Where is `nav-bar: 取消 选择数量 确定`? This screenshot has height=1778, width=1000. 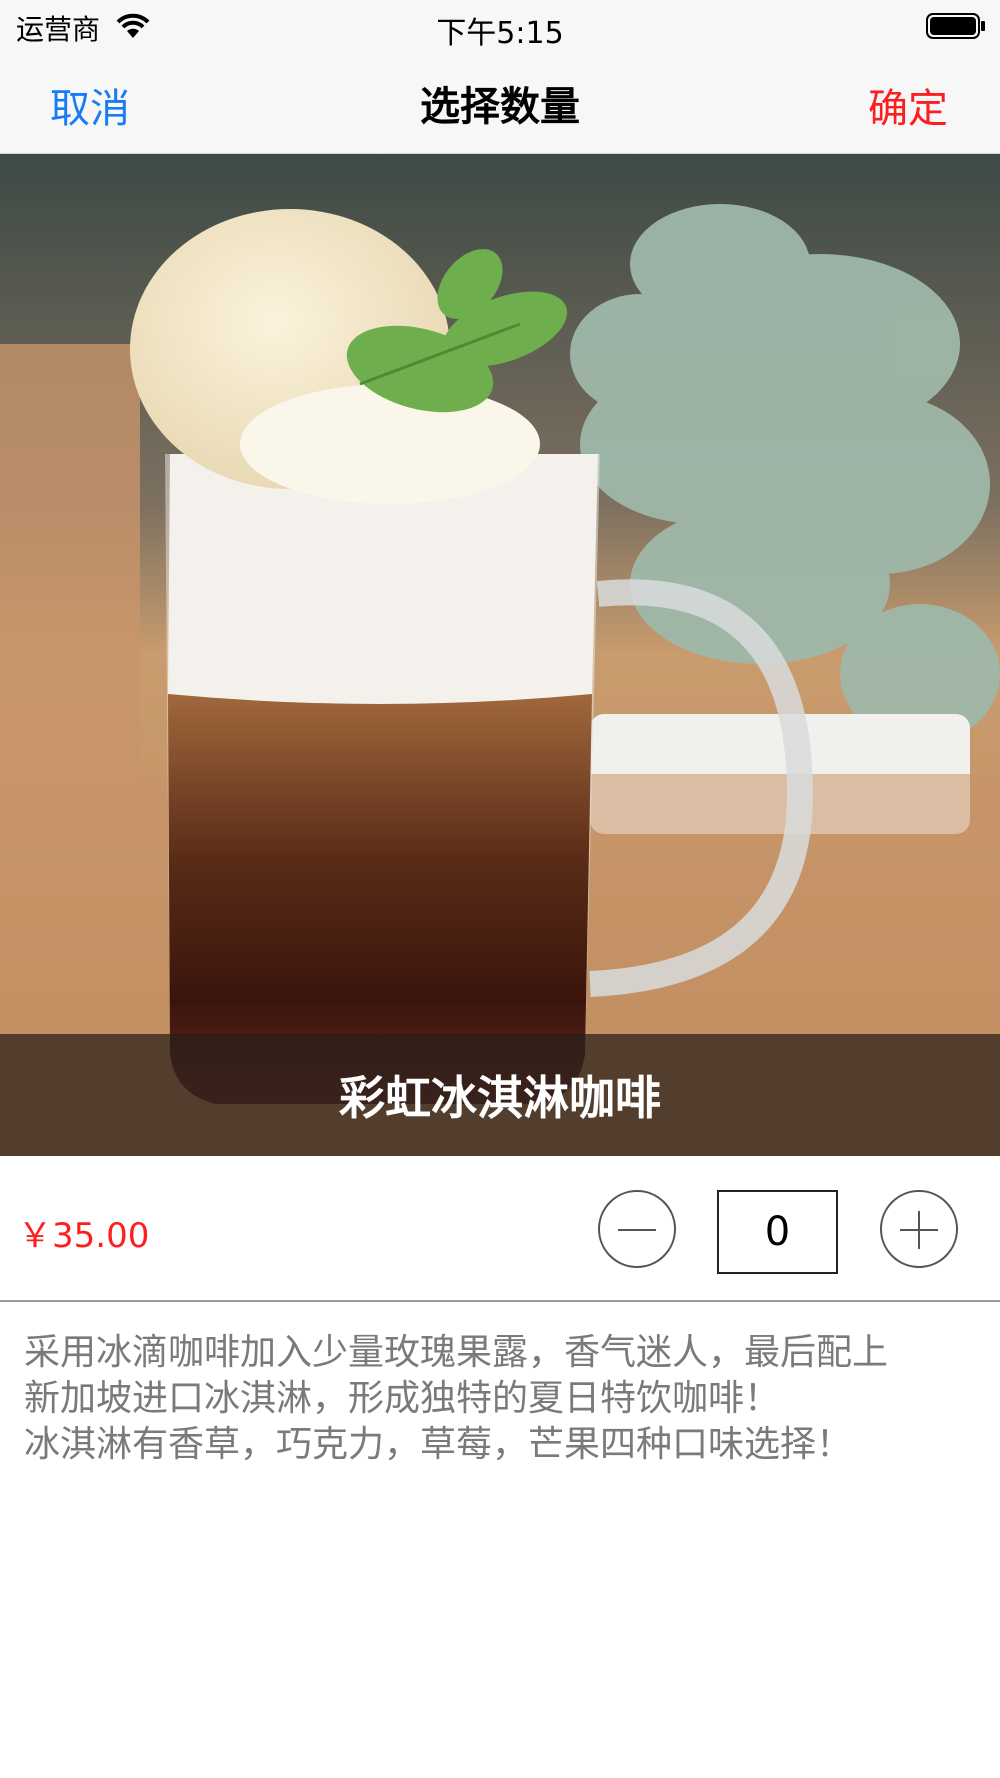
nav-bar: 取消 选择数量 确定 is located at coordinates (500, 103).